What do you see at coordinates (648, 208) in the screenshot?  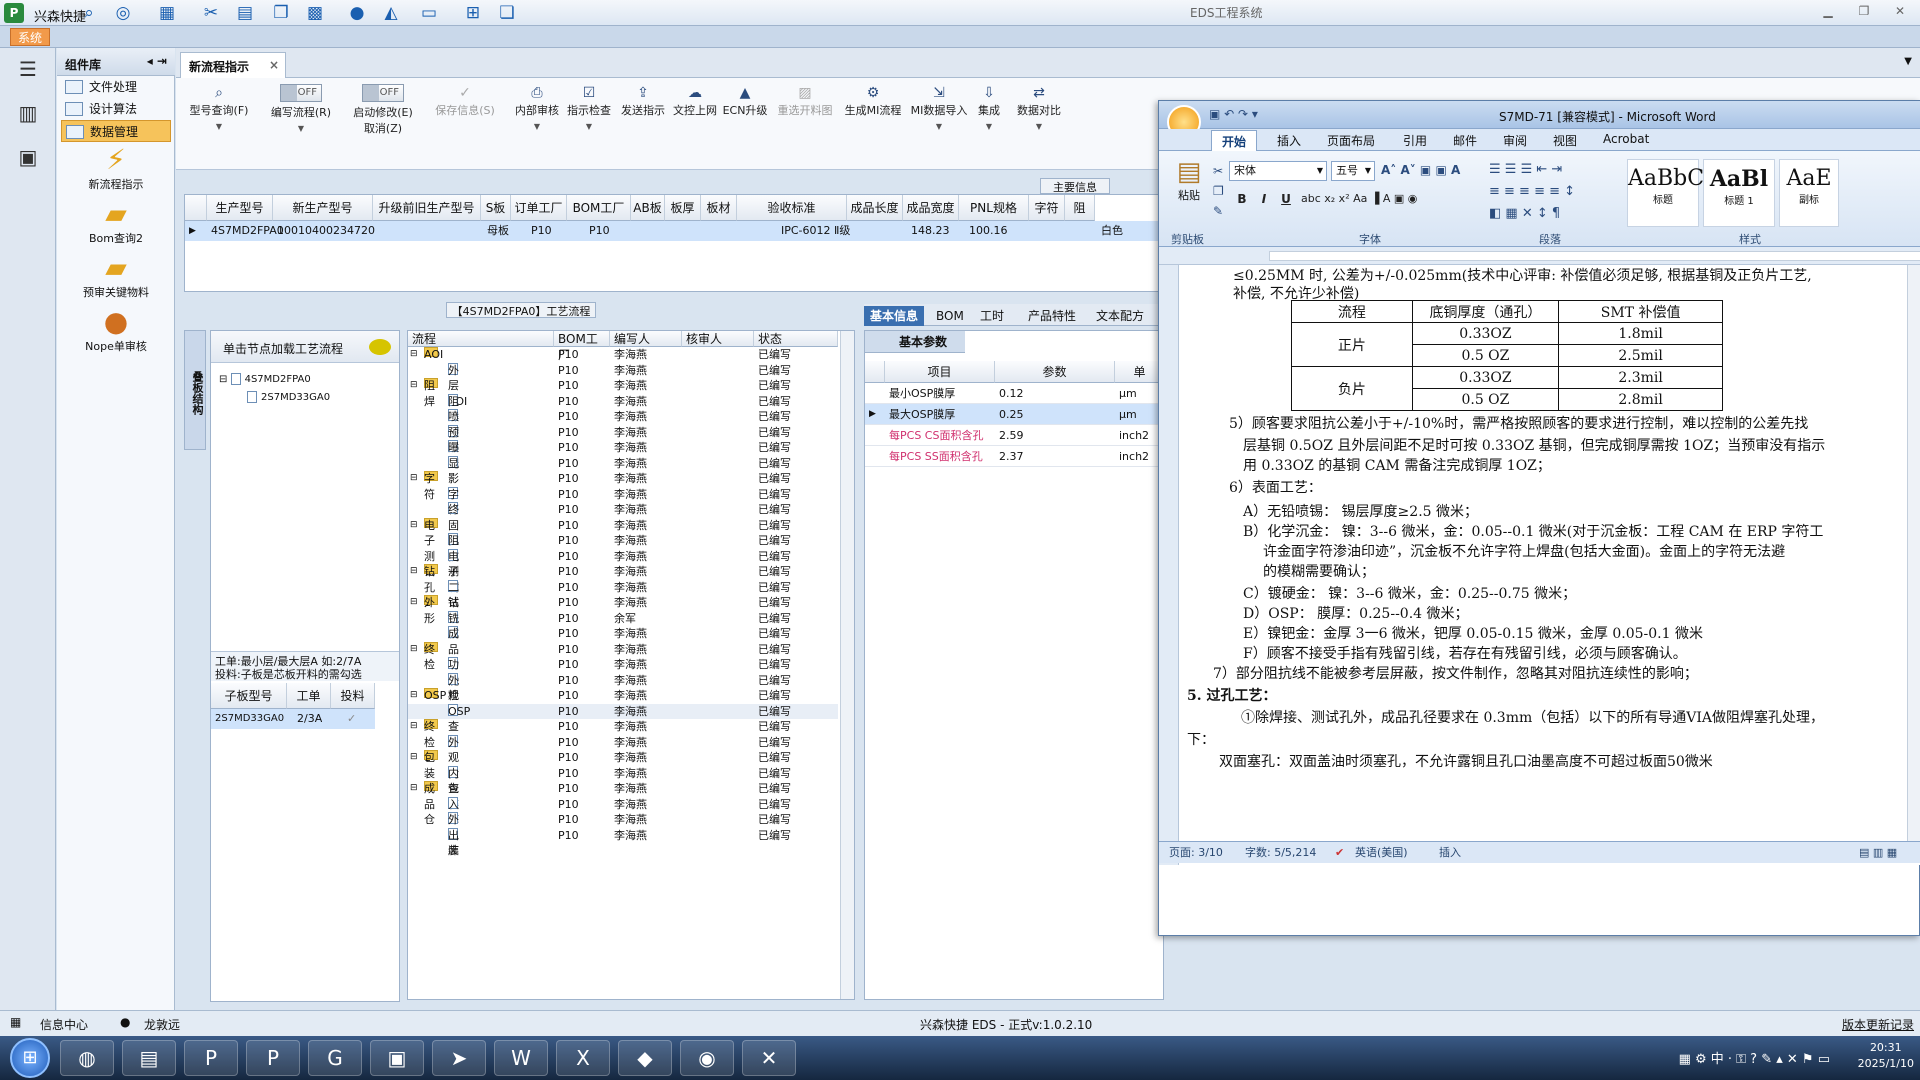 I see `col-header: AB板` at bounding box center [648, 208].